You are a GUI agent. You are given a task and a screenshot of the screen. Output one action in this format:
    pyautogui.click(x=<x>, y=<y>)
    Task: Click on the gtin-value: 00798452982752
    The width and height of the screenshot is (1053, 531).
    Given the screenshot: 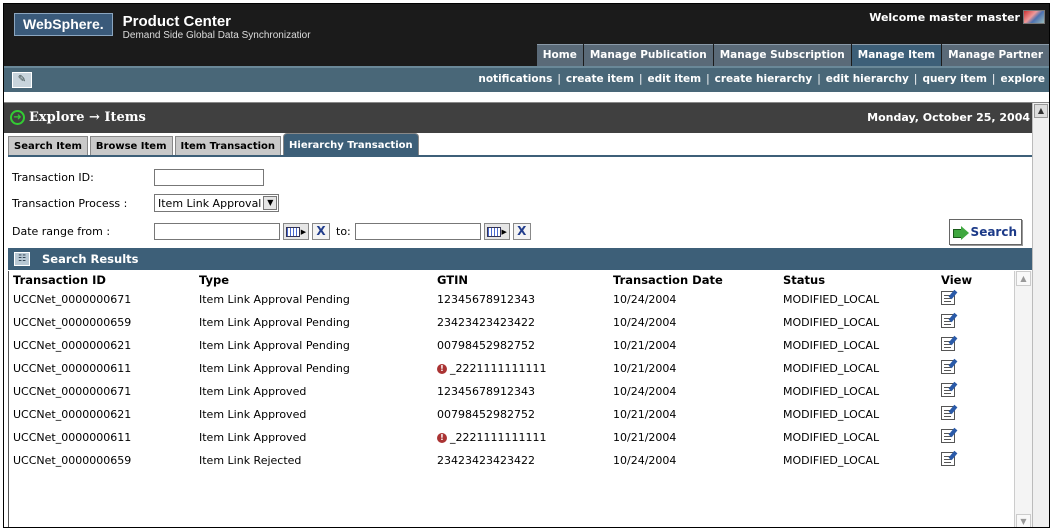 What is the action you would take?
    pyautogui.click(x=486, y=345)
    